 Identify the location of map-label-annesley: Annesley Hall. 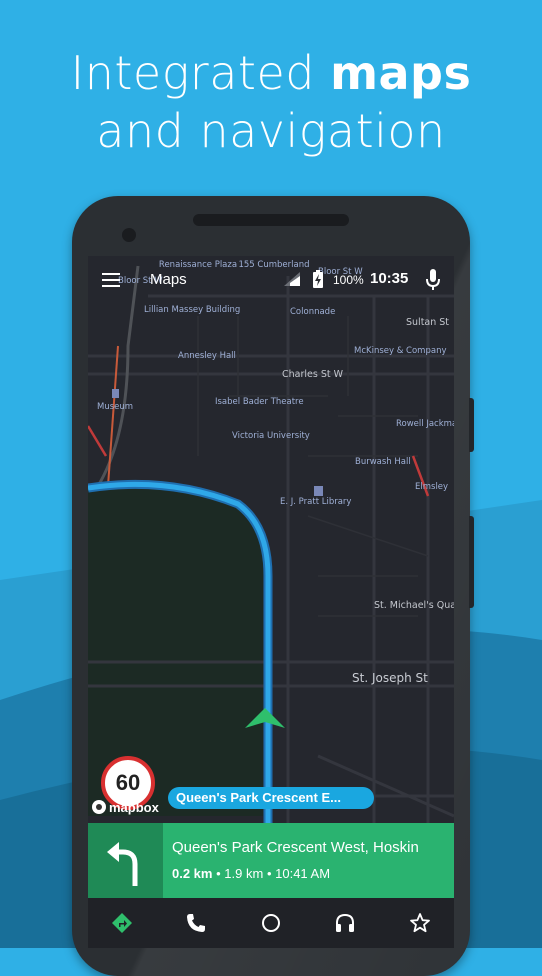
(207, 356).